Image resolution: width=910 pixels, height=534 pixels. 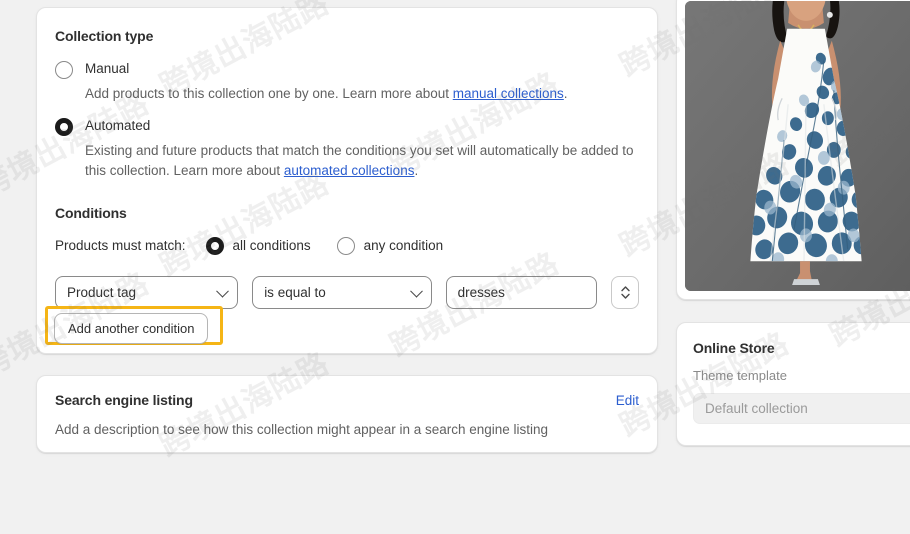 I want to click on theme-template-select: Default collection, so click(x=801, y=408).